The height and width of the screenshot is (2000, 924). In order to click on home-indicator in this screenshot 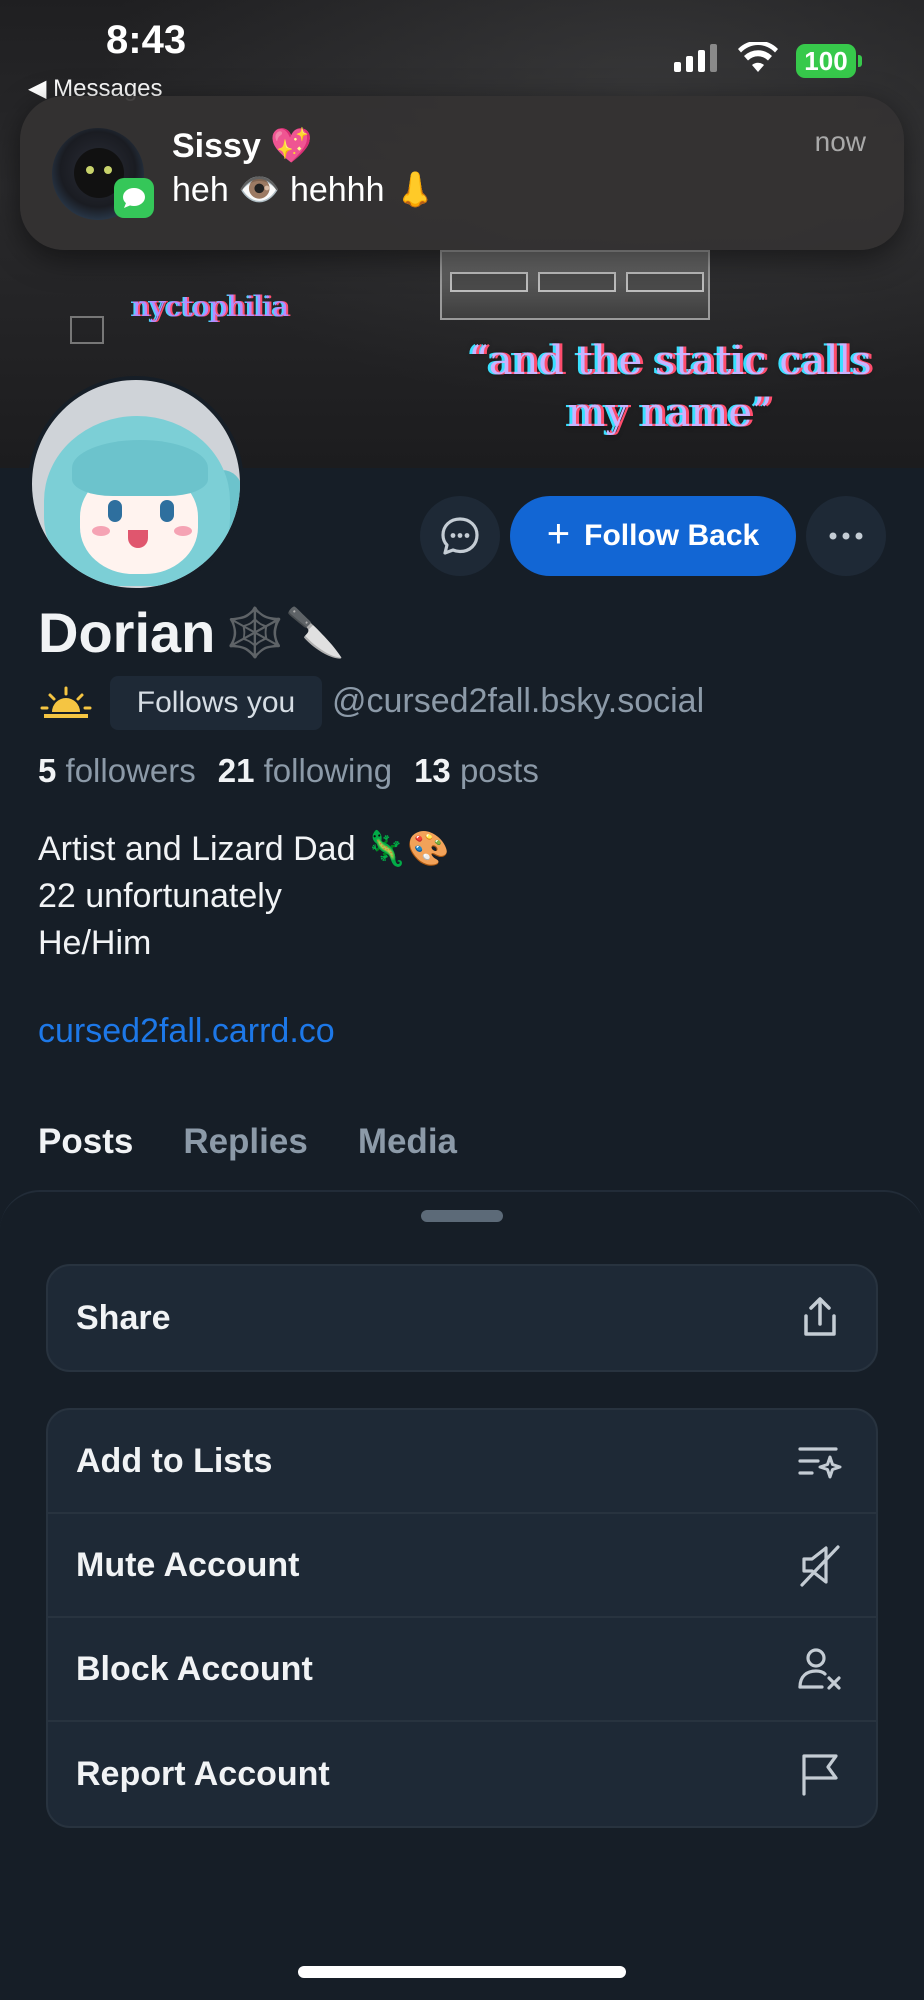, I will do `click(462, 1972)`.